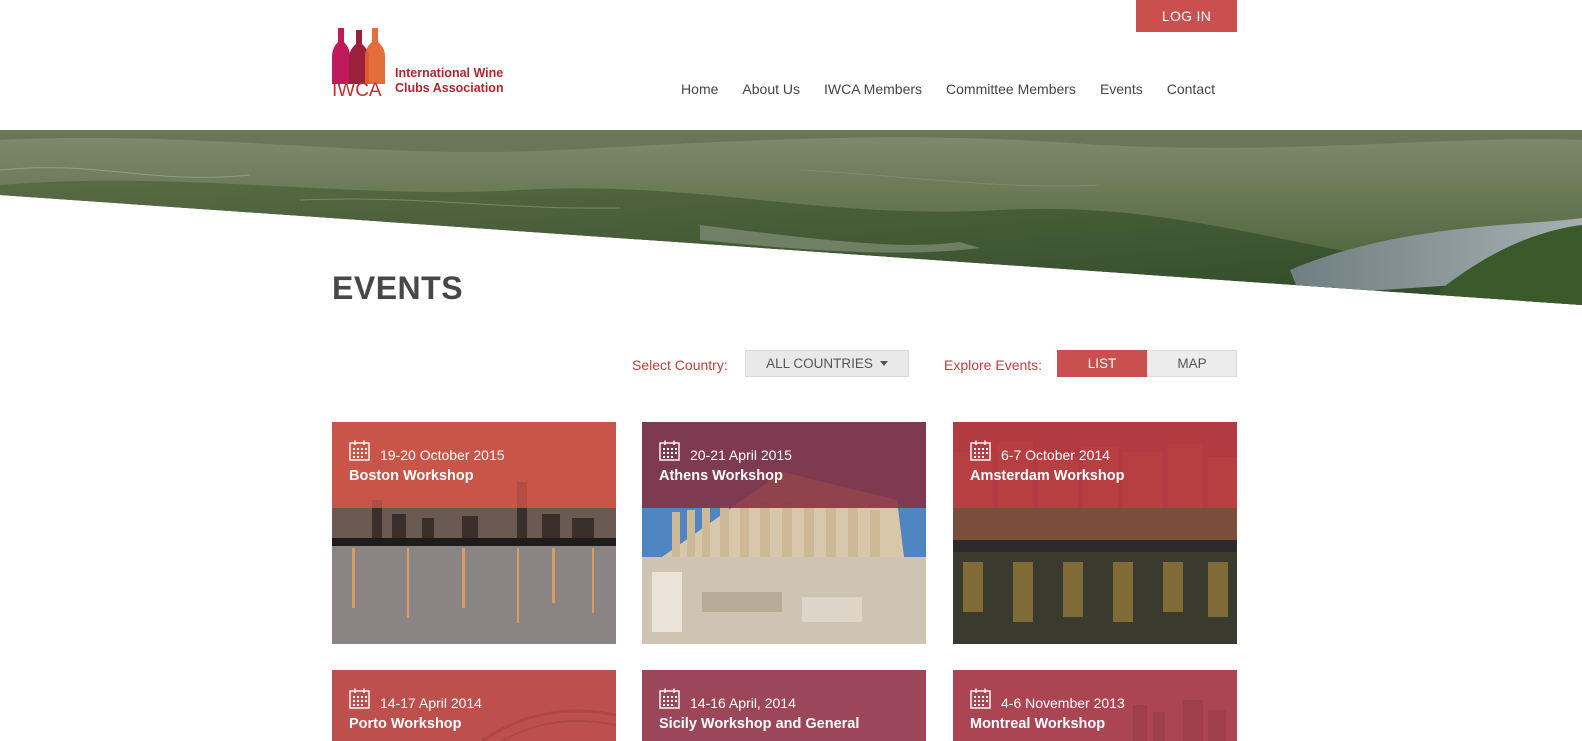 The width and height of the screenshot is (1582, 741). What do you see at coordinates (398, 288) in the screenshot?
I see `page-title: EVENTS` at bounding box center [398, 288].